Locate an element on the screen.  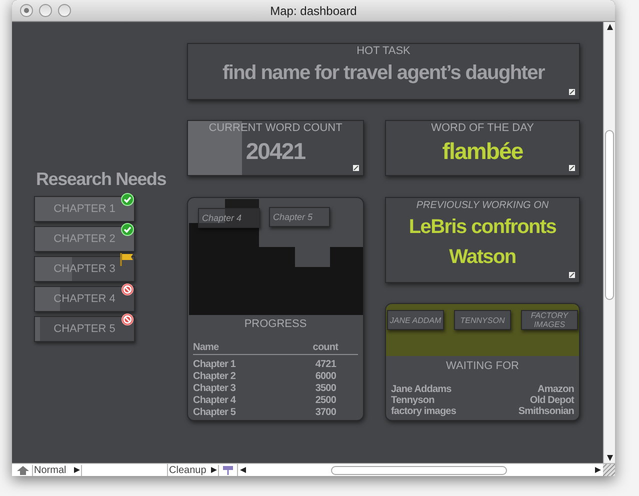
table-cell: 2500 is located at coordinates (325, 400).